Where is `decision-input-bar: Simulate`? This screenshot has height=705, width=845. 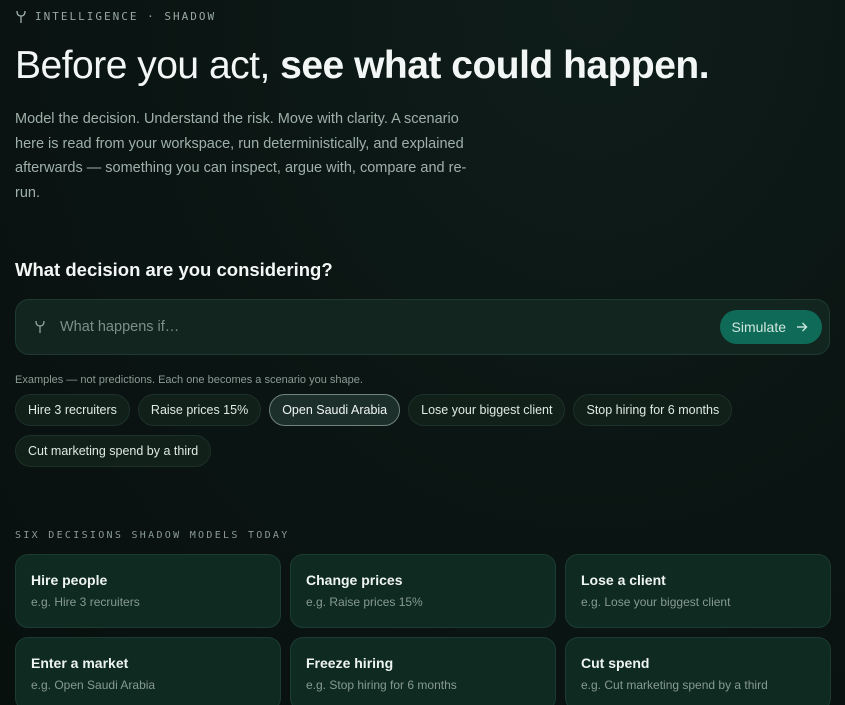 decision-input-bar: Simulate is located at coordinates (422, 327).